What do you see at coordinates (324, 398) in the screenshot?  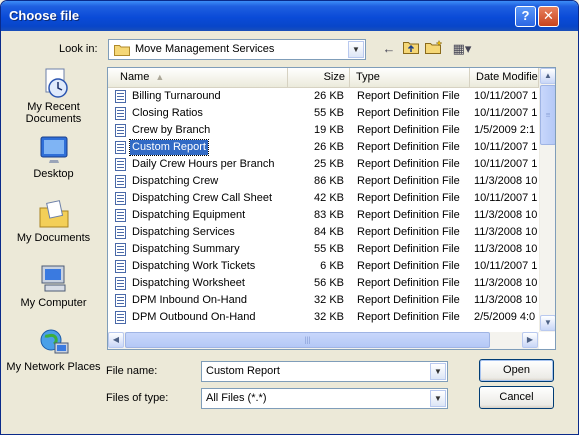 I see `files-of-type-dropdown: All Files (*.*) ▼` at bounding box center [324, 398].